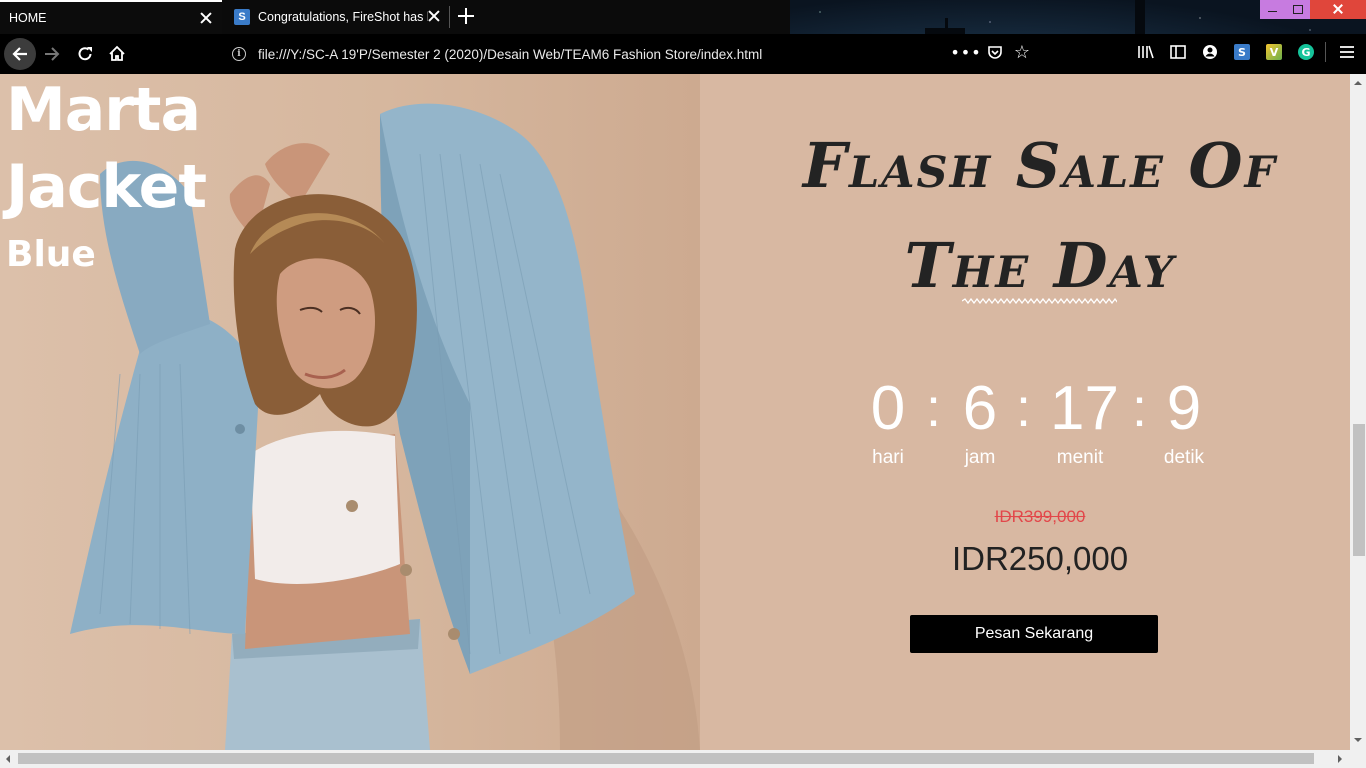 Image resolution: width=1366 pixels, height=768 pixels. I want to click on product-name-line1: Marta, so click(103, 110).